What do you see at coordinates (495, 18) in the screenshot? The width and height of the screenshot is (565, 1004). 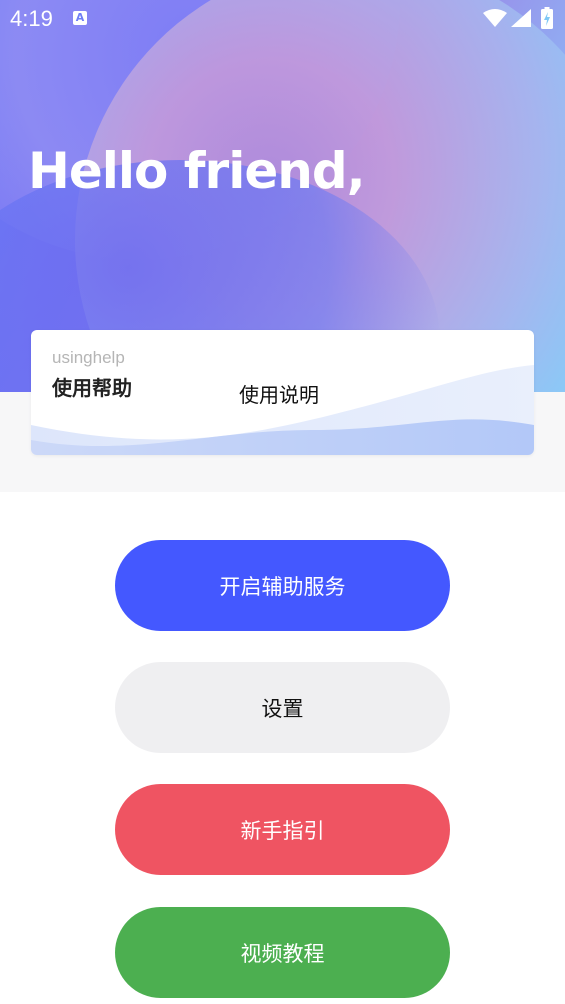 I see `wifi-icon` at bounding box center [495, 18].